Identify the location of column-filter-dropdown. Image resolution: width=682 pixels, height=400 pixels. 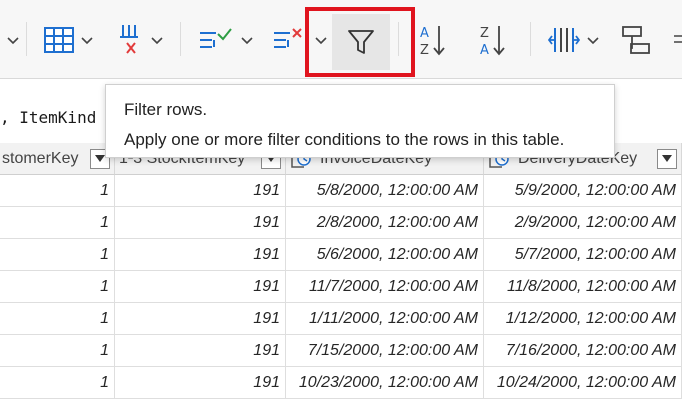
(667, 159).